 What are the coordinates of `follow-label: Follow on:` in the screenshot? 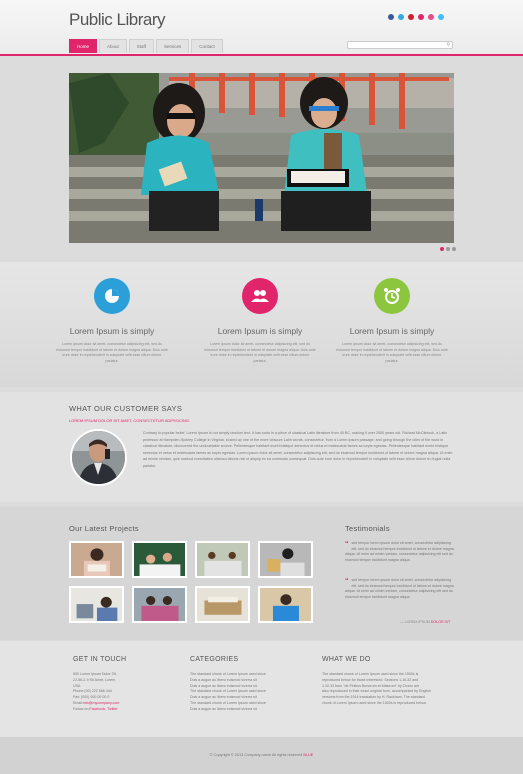 It's located at (81, 708).